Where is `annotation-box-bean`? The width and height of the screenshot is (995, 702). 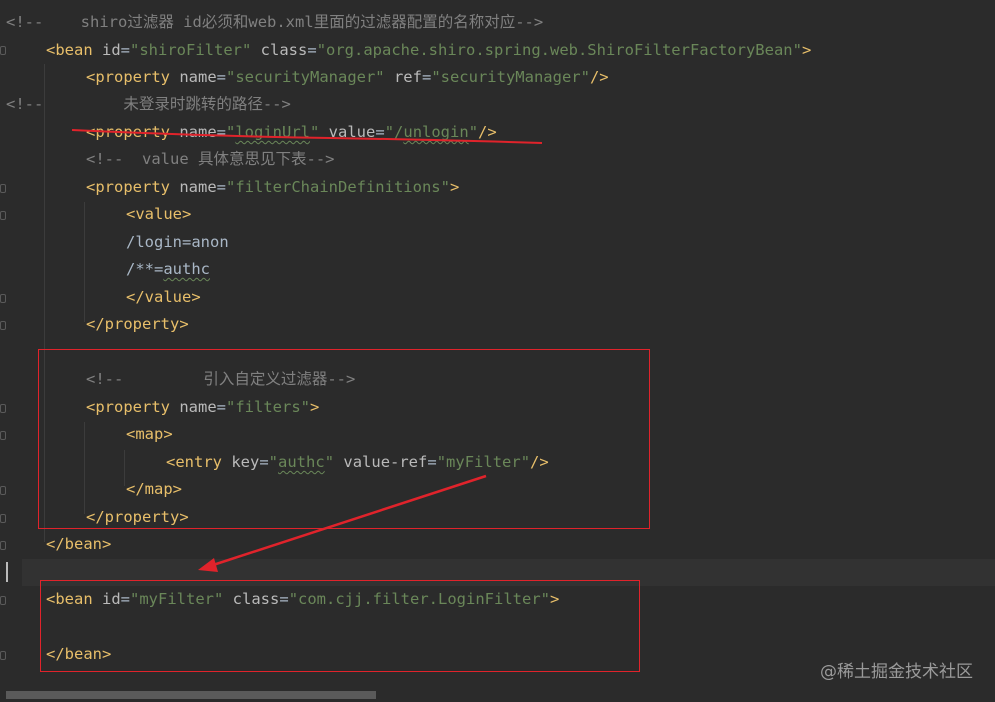 annotation-box-bean is located at coordinates (340, 626).